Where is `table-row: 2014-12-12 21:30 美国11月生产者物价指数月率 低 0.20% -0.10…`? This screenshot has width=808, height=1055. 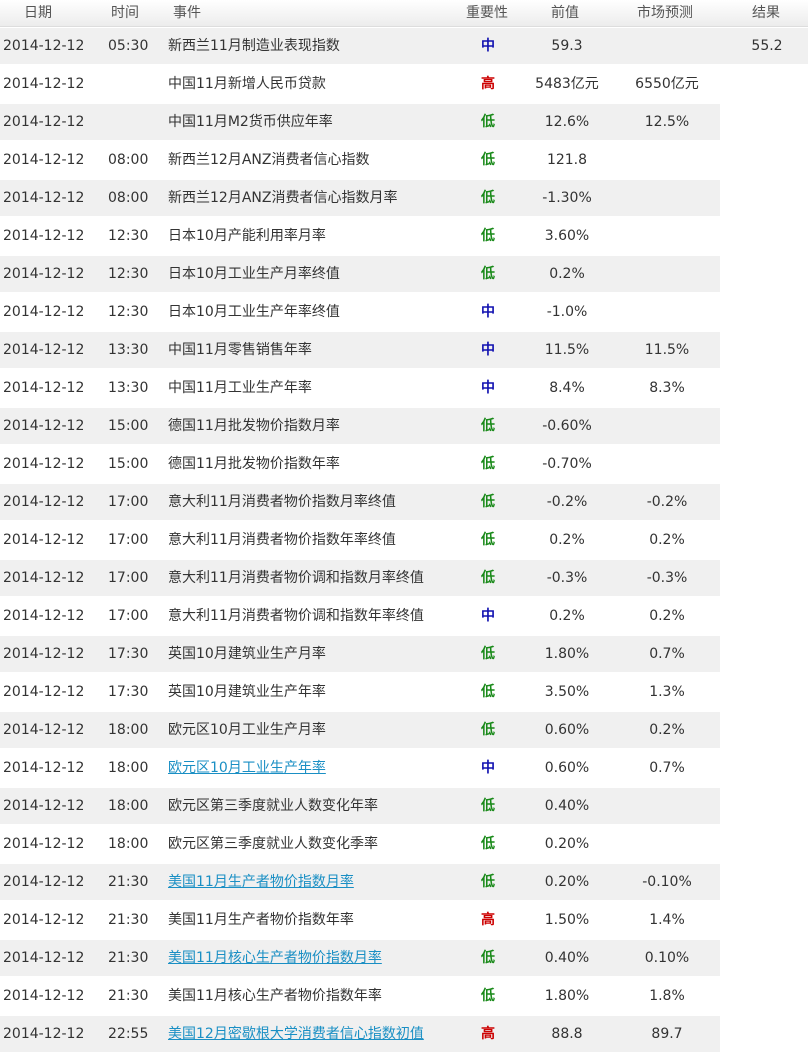
table-row: 2014-12-12 21:30 美国11月生产者物价指数月率 低 0.20% -0.10… is located at coordinates (404, 882).